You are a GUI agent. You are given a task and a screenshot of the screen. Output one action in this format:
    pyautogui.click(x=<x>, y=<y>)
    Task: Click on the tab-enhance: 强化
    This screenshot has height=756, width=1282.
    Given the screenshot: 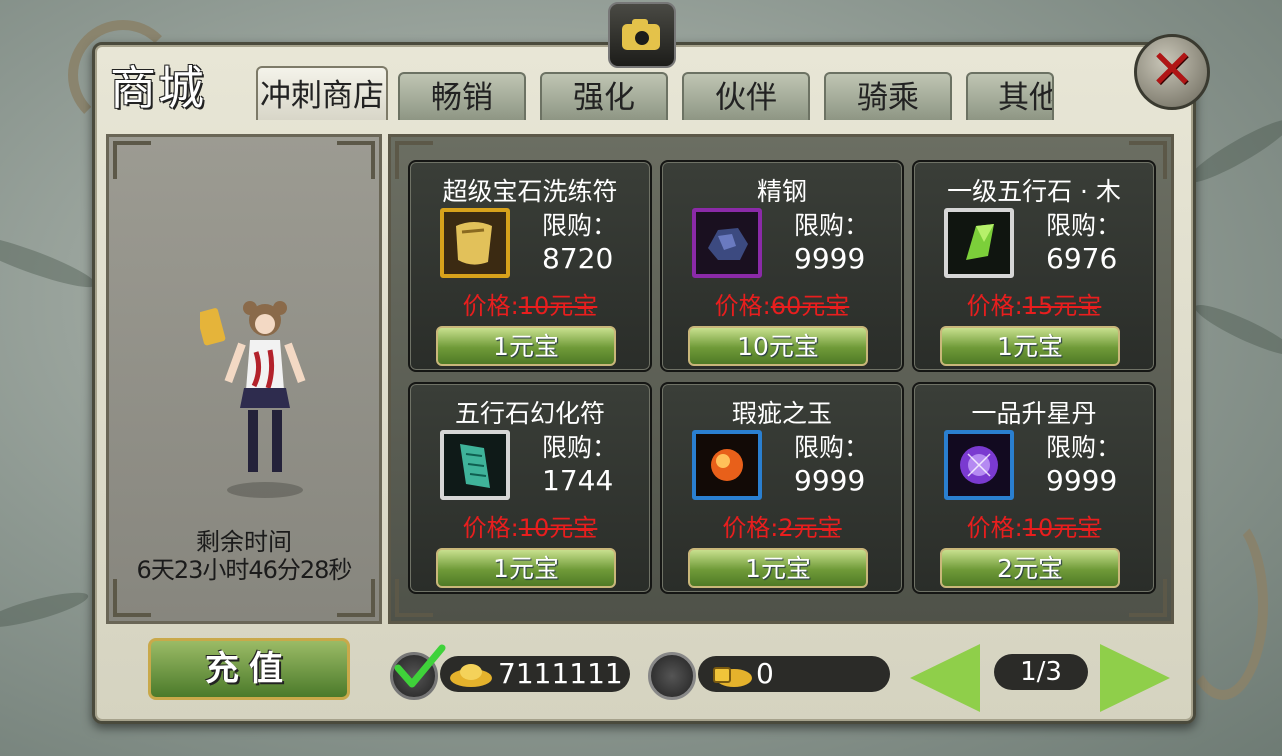 What is the action you would take?
    pyautogui.click(x=604, y=96)
    